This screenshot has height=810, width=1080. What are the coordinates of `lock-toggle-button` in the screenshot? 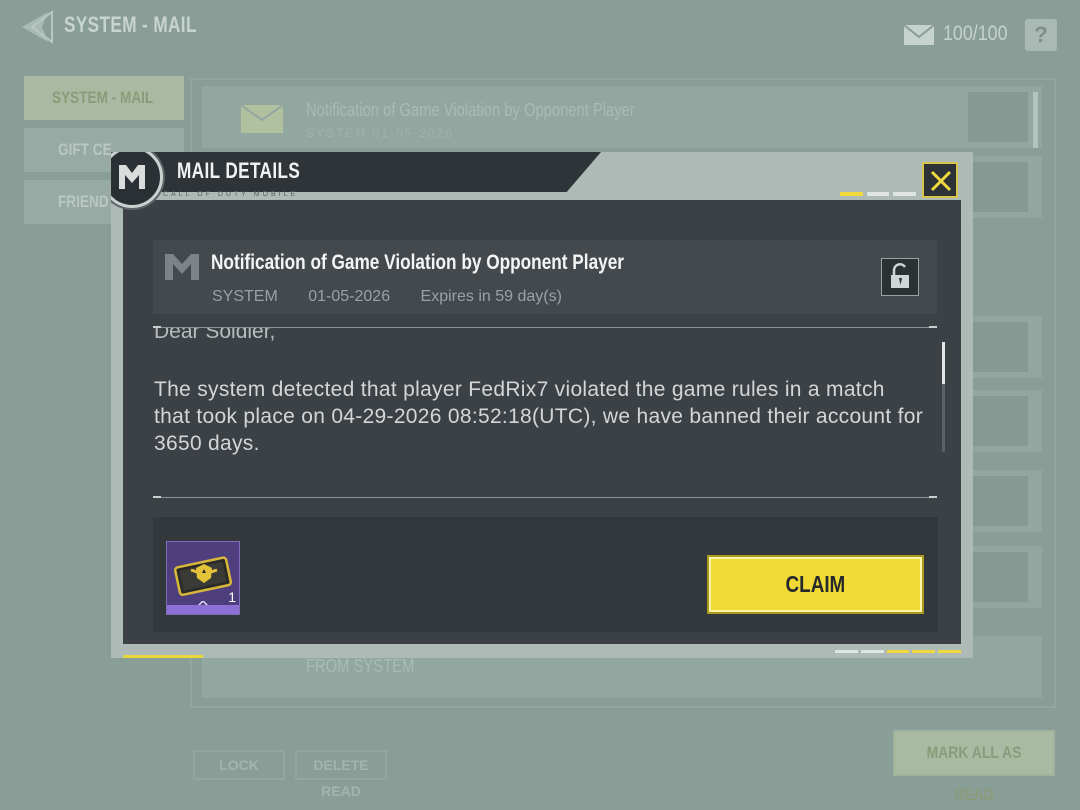 It's located at (900, 277).